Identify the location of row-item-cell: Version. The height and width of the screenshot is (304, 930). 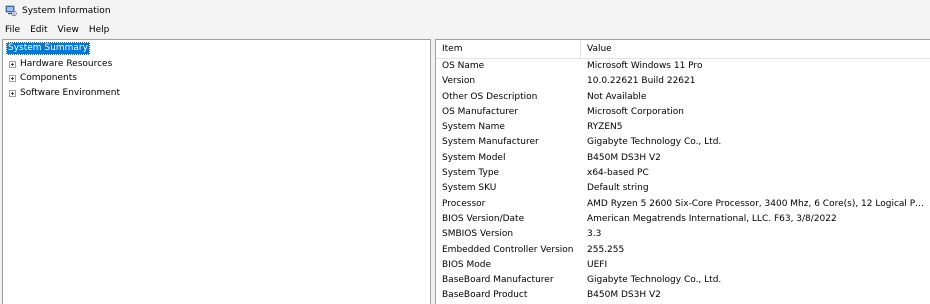
(459, 81).